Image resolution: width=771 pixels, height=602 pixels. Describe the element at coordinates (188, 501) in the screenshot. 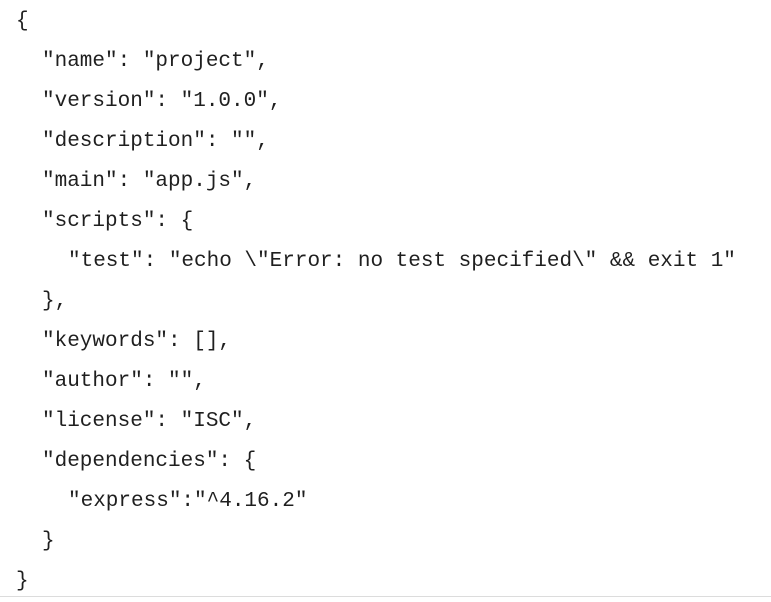

I see `code-line-express: "express":"^4.16.2"` at that location.